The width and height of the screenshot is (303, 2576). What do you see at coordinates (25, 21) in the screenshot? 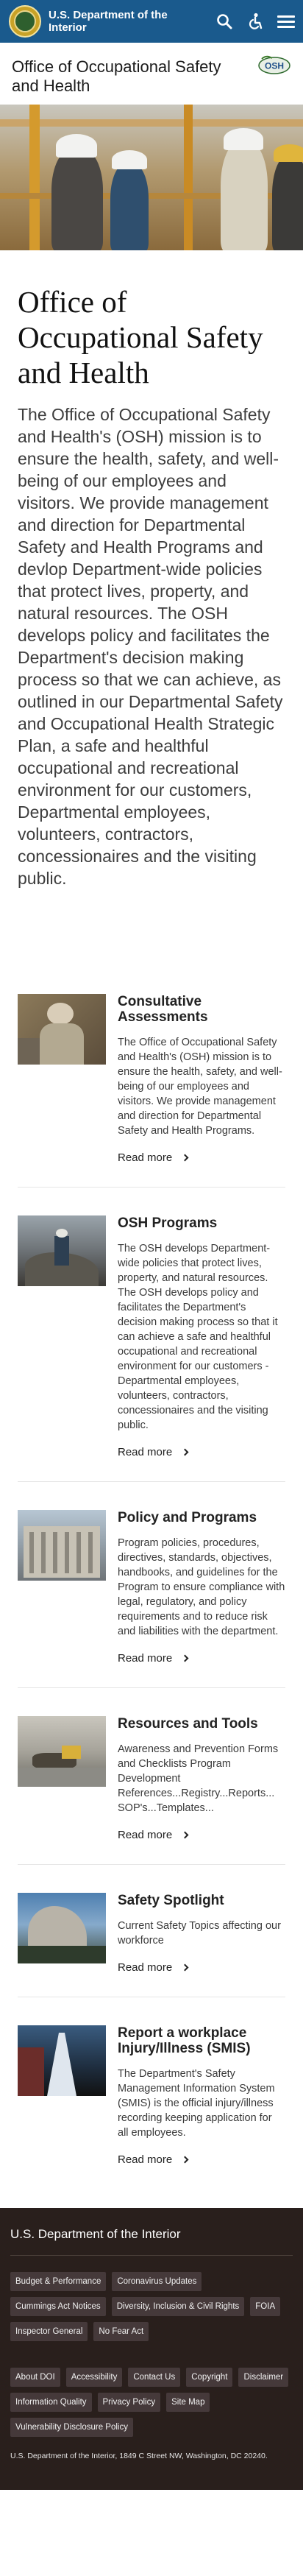
I see `doi-seal-logo` at bounding box center [25, 21].